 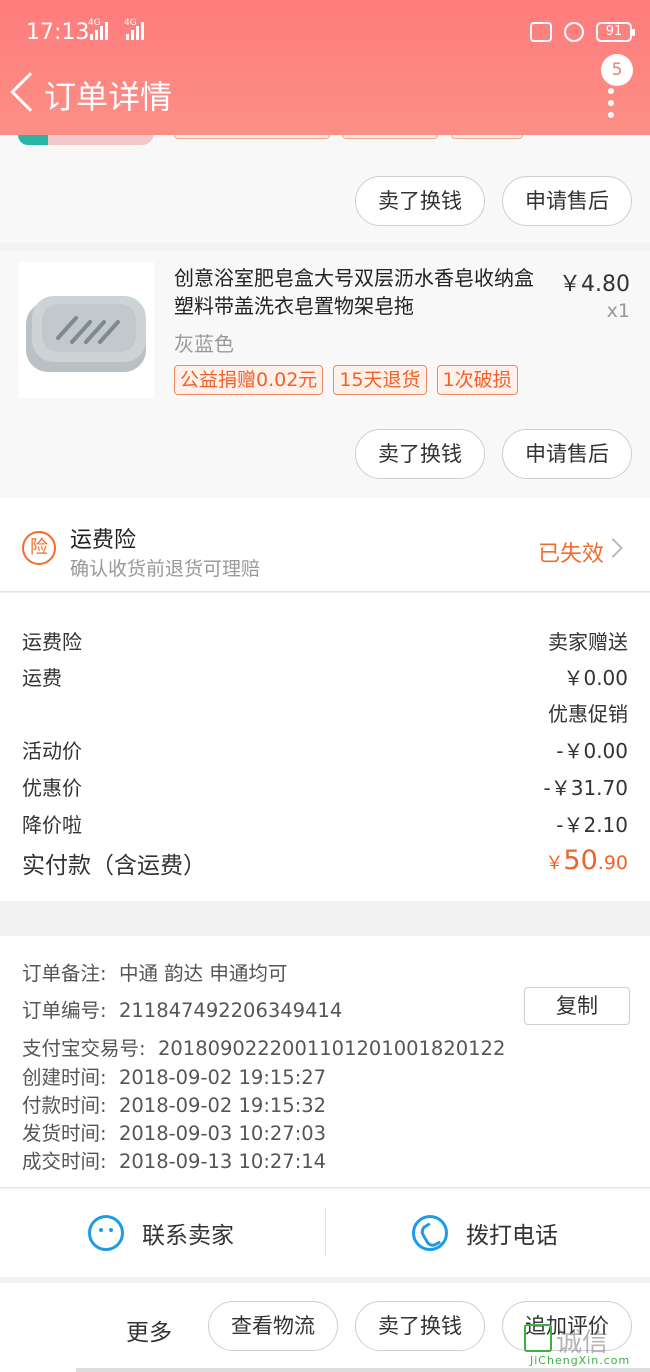 I want to click on info-row-completed: 成交时间: 2018-09-13 10:27:14, so click(x=174, y=1159).